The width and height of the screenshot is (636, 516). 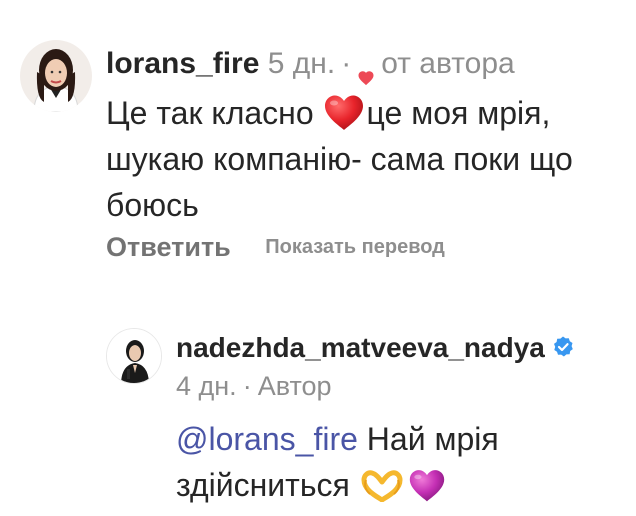 What do you see at coordinates (355, 247) in the screenshot?
I see `show-translation-button: Показать перевод` at bounding box center [355, 247].